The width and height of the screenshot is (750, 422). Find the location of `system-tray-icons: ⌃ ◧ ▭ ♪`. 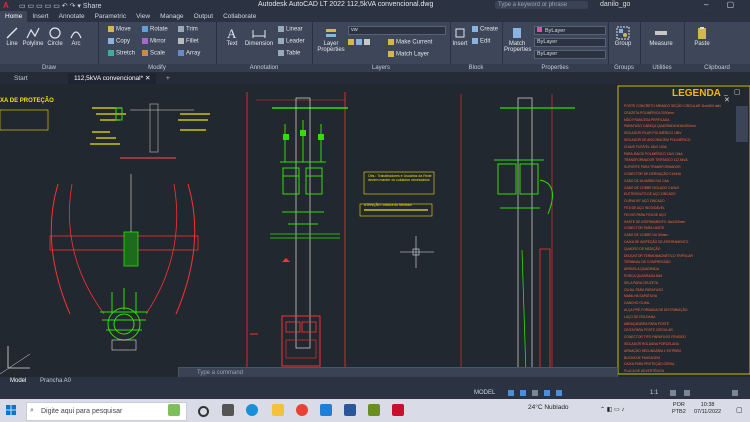

system-tray-icons: ⌃ ◧ ▭ ♪ is located at coordinates (612, 409).